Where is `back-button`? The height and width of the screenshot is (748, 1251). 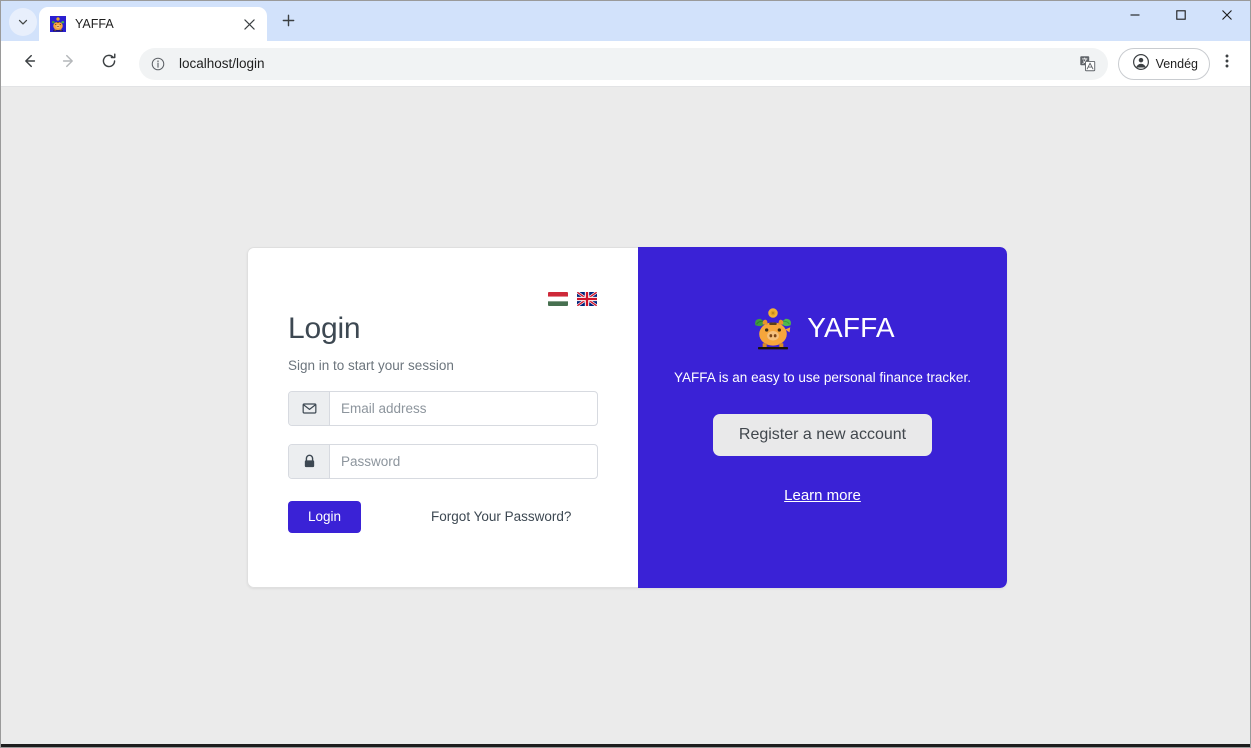
back-button is located at coordinates (29, 64).